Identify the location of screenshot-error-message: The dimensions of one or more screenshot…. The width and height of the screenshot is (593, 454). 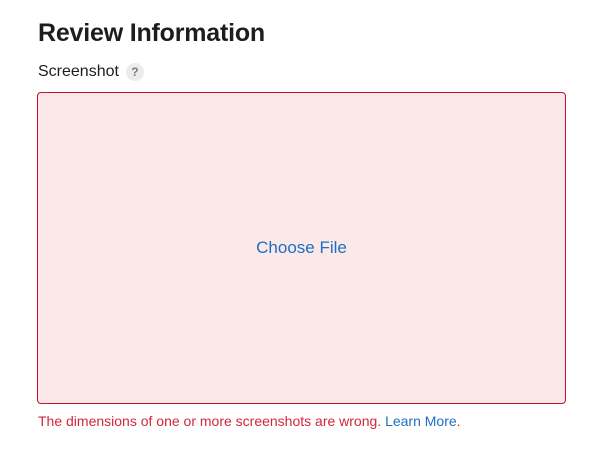
(249, 421).